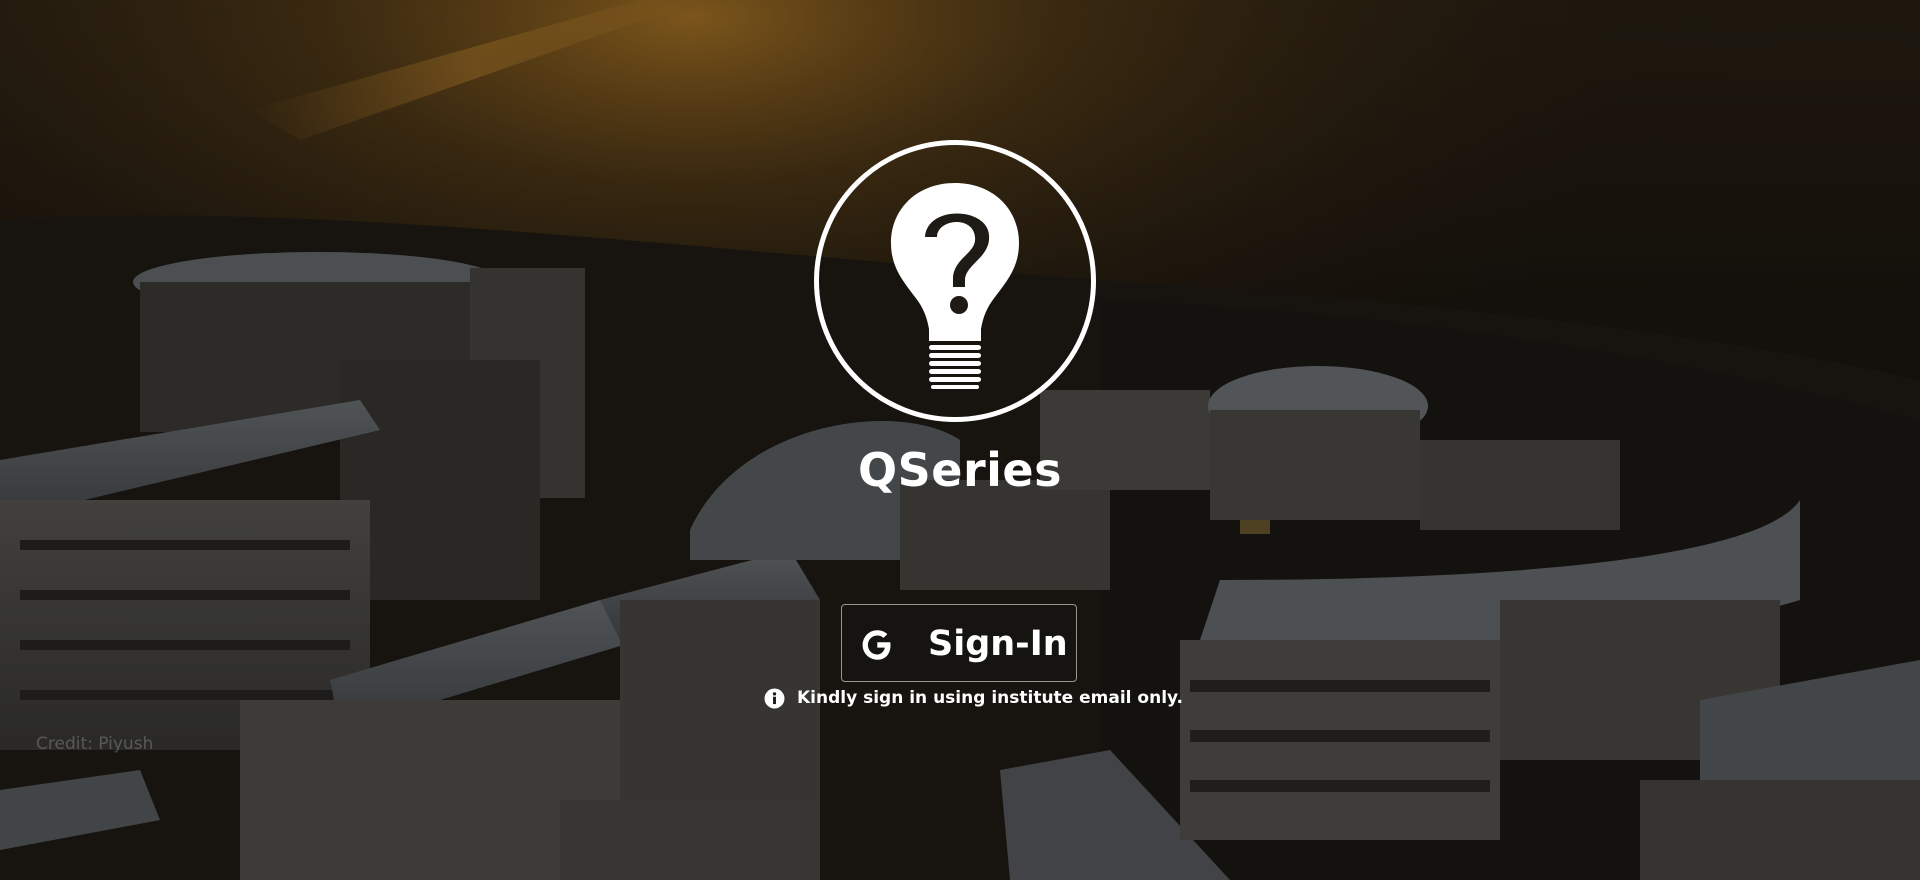  What do you see at coordinates (95, 744) in the screenshot?
I see `photo-credit-watermark: Credit: Piyush` at bounding box center [95, 744].